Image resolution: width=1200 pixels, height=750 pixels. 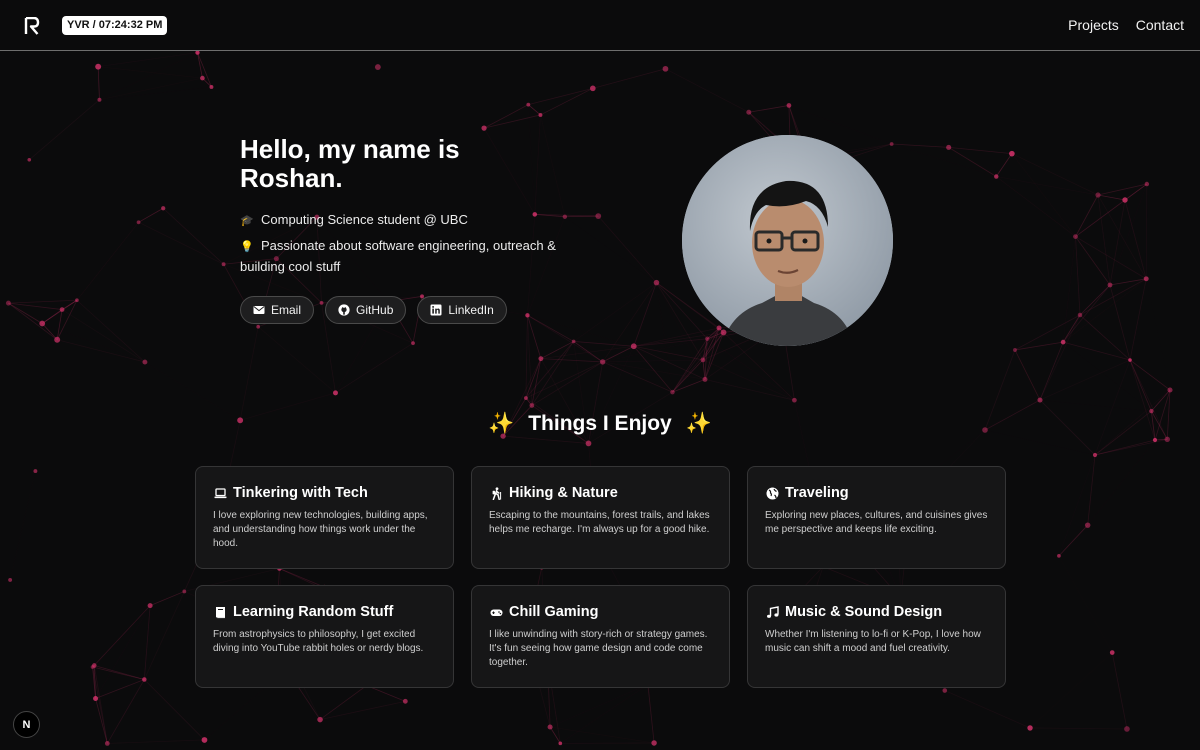 What do you see at coordinates (462, 310) in the screenshot?
I see `linkedin-button: LinkedIn` at bounding box center [462, 310].